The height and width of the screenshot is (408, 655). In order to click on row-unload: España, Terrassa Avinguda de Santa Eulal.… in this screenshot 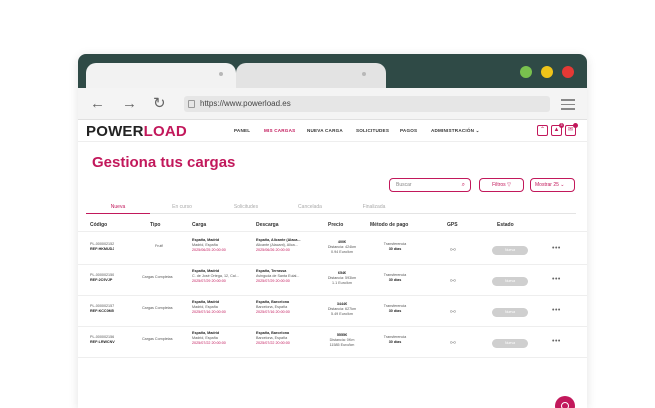, I will do `click(278, 276)`.